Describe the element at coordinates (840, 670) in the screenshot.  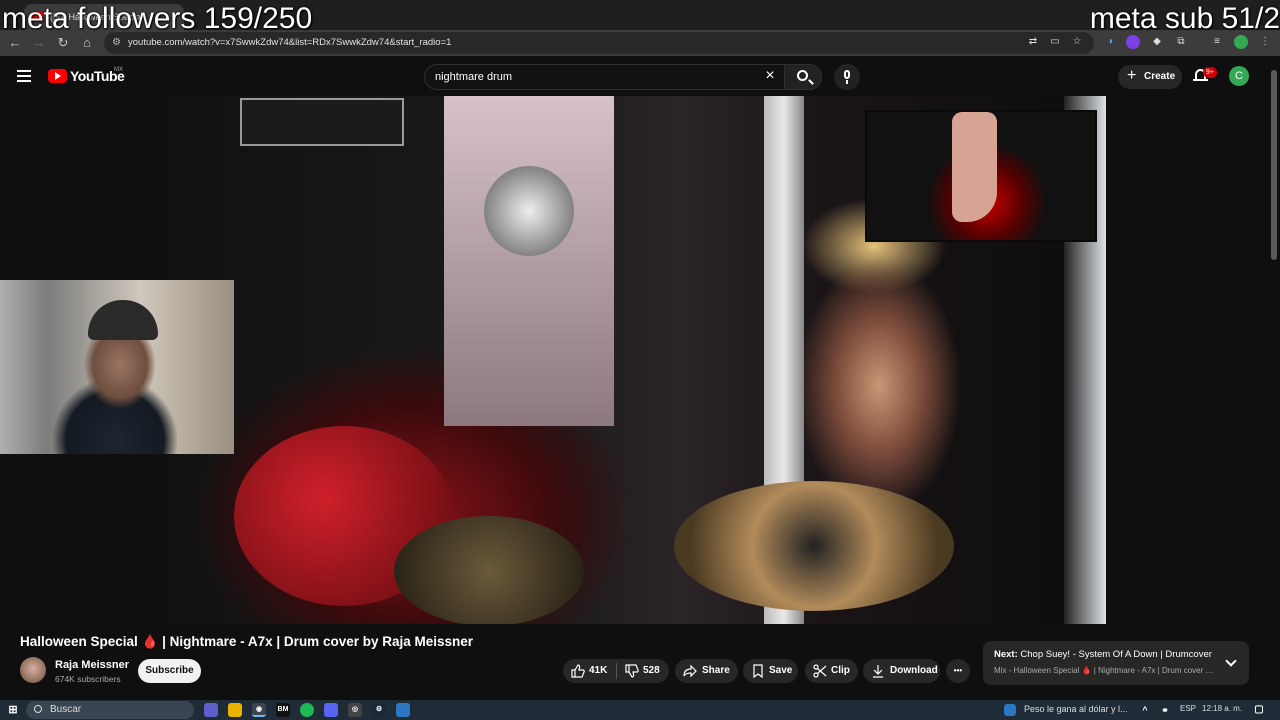
I see `clip-label: Clip` at that location.